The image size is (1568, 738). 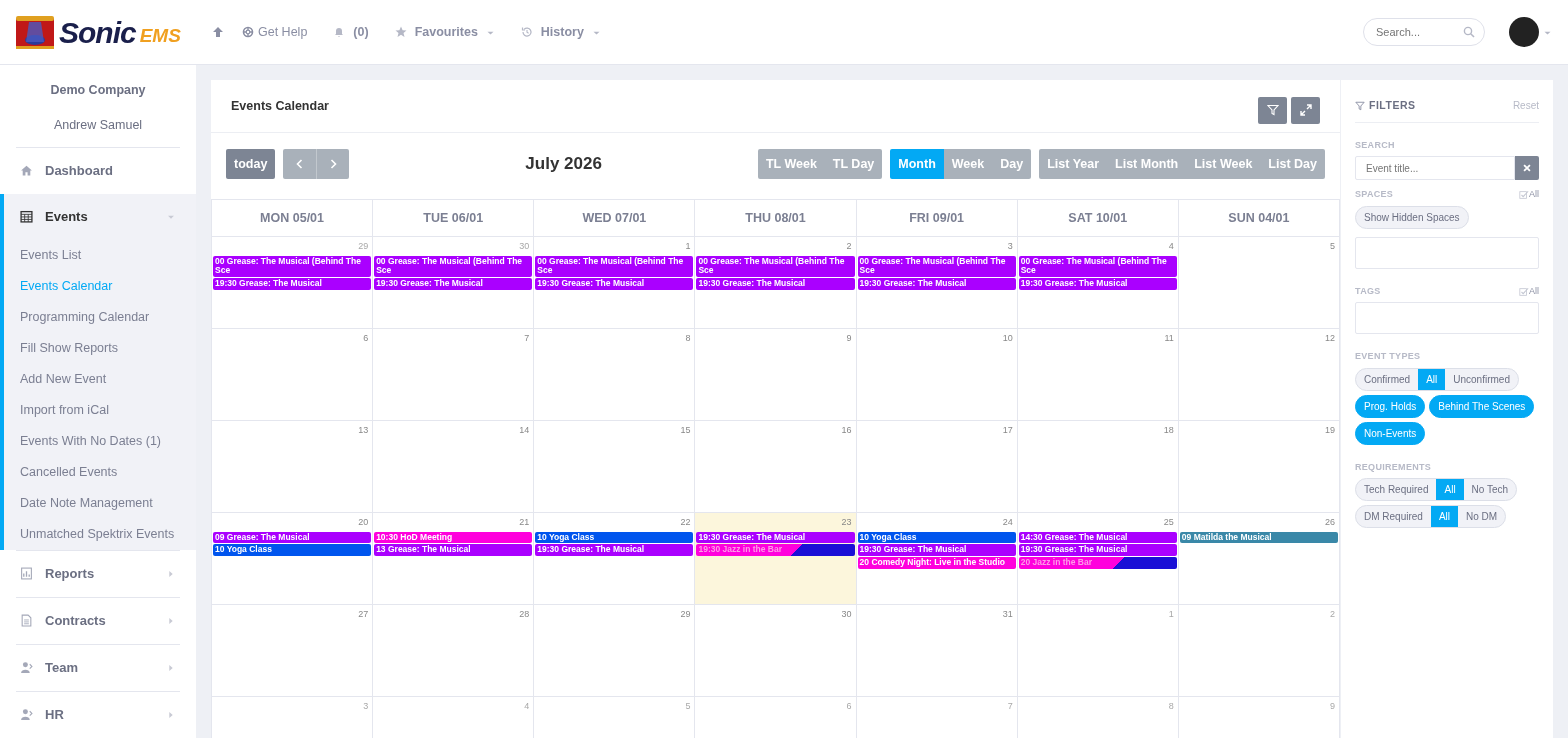 What do you see at coordinates (333, 164) in the screenshot?
I see `next-button` at bounding box center [333, 164].